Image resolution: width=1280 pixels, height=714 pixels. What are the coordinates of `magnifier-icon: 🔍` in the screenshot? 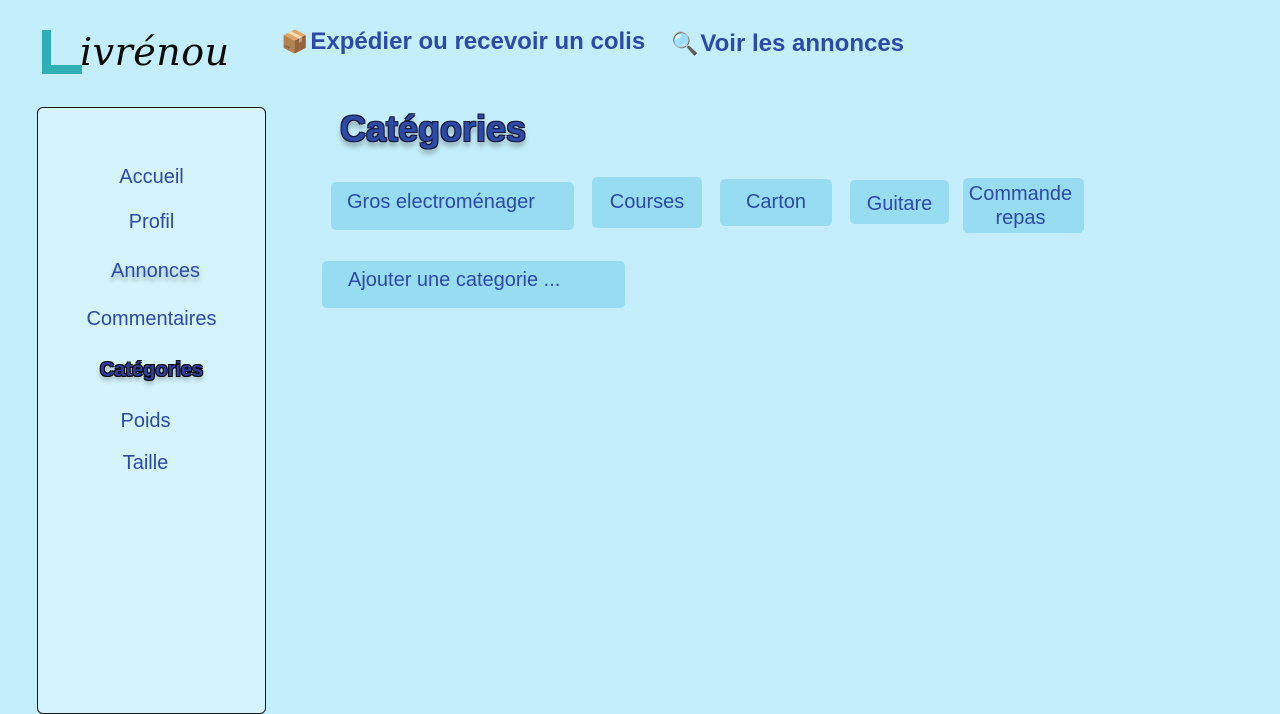 It's located at (685, 43).